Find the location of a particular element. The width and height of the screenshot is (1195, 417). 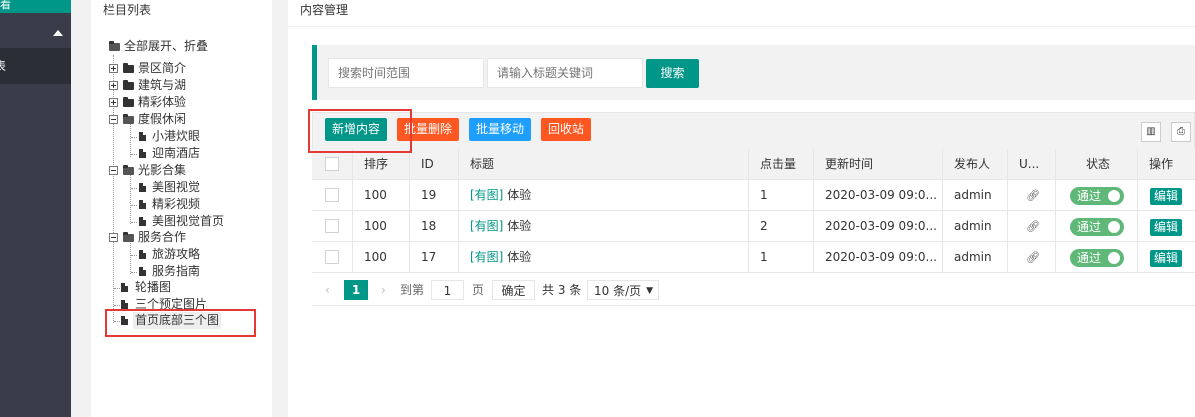

recycle-bin-button: 回收站 is located at coordinates (566, 129).